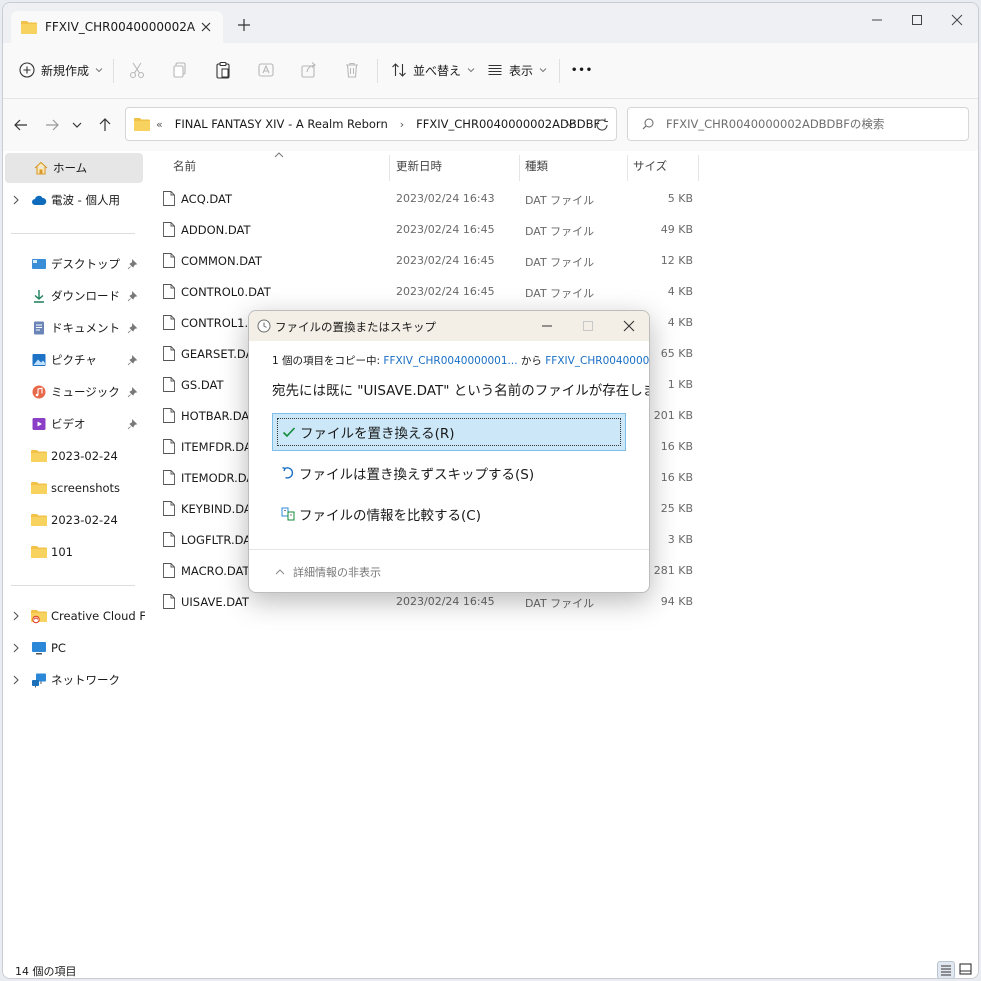 This screenshot has width=981, height=981. What do you see at coordinates (73, 264) in the screenshot?
I see `sidebar-item-desktop: デスクトップ` at bounding box center [73, 264].